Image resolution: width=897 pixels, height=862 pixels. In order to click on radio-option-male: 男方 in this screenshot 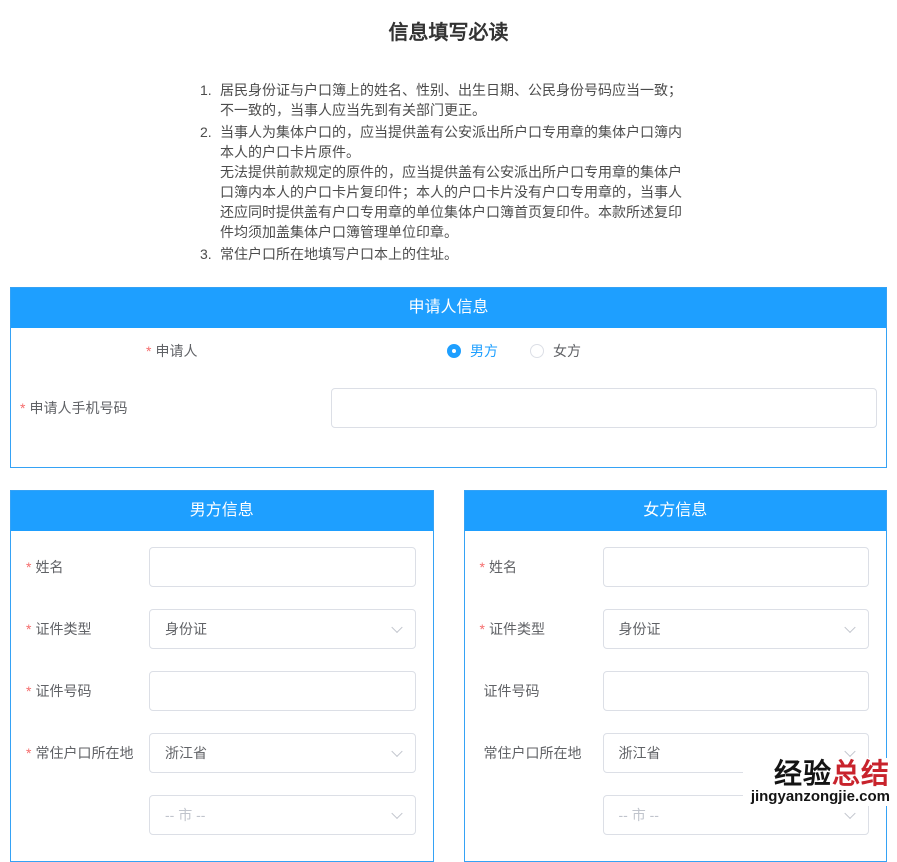, I will do `click(472, 351)`.